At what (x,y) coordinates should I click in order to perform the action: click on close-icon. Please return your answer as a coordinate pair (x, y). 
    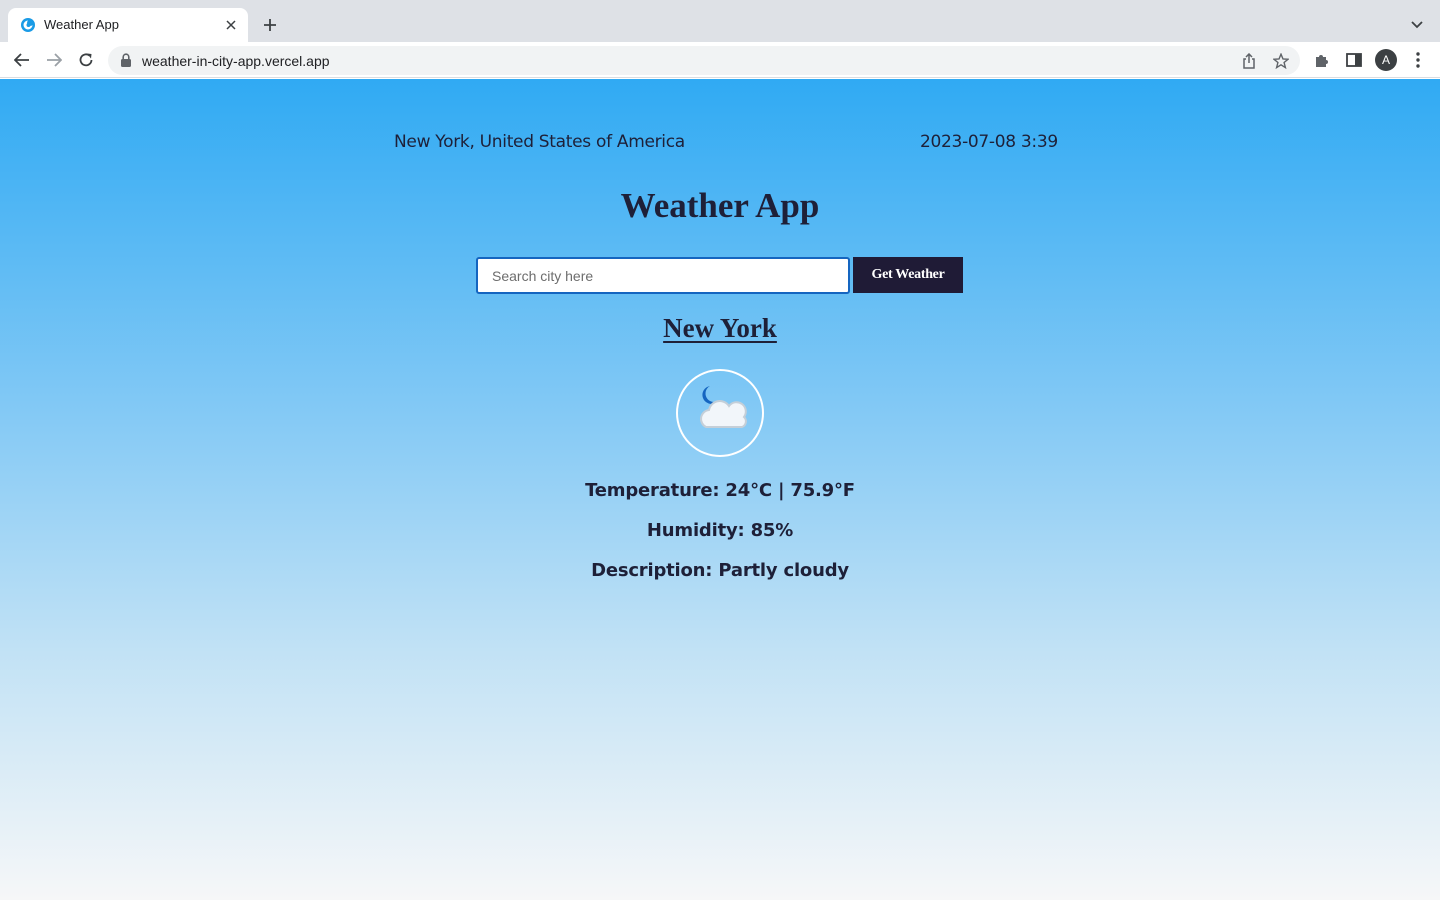
    Looking at the image, I should click on (231, 25).